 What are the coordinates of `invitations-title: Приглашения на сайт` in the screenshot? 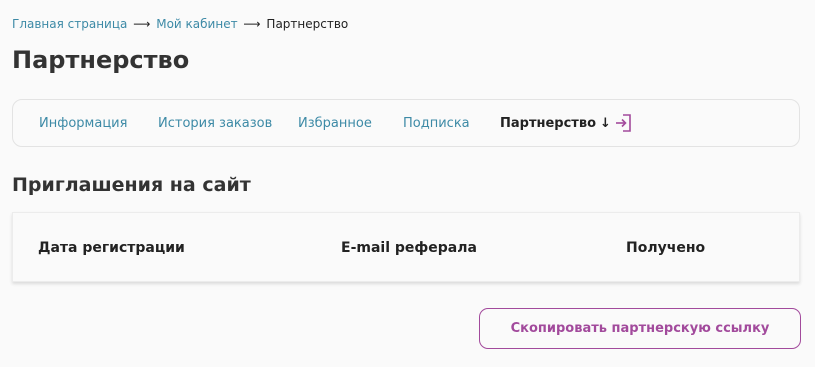 It's located at (131, 185).